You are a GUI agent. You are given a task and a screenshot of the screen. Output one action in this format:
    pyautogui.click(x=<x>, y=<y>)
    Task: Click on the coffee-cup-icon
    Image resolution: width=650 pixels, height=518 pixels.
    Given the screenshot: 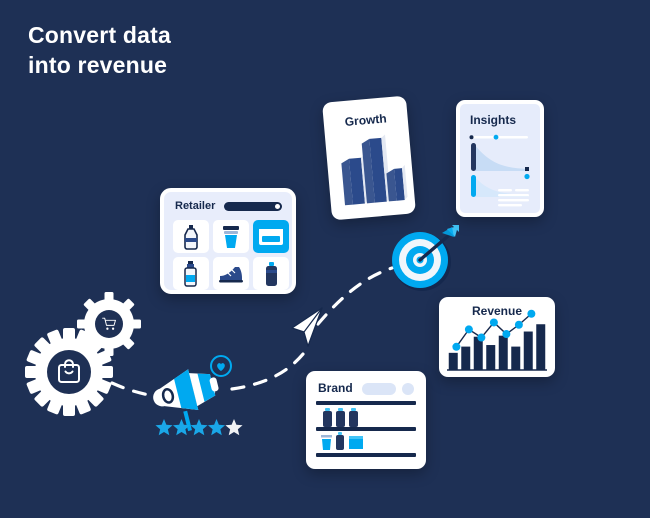 What is the action you would take?
    pyautogui.click(x=231, y=236)
    